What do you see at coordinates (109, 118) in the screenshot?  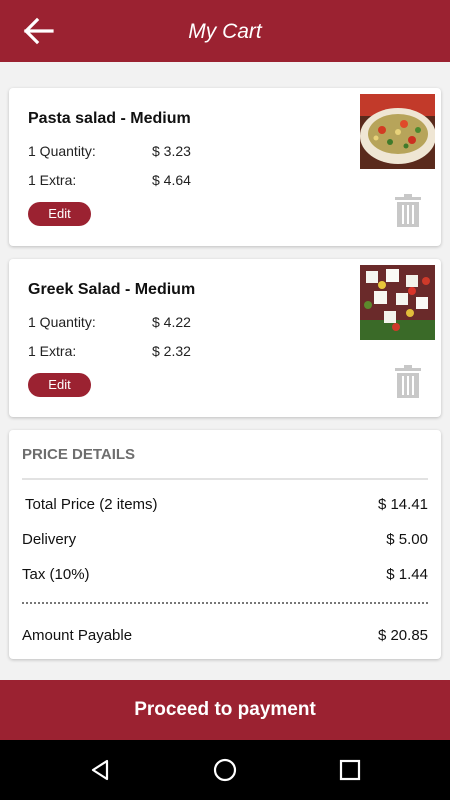 I see `item-name: Pasta salad - Medium` at bounding box center [109, 118].